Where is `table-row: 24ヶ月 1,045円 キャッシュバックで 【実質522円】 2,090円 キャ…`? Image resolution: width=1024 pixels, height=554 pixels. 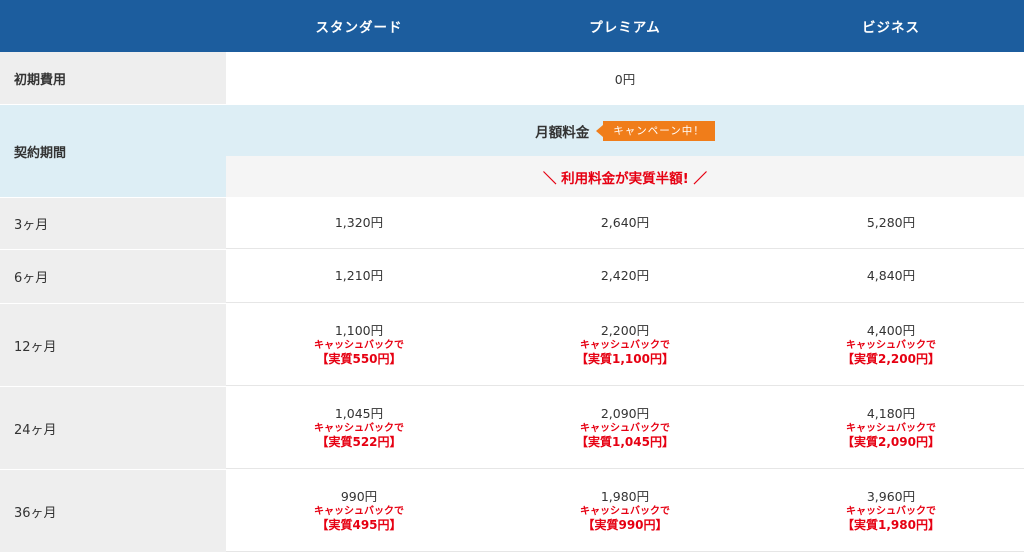
table-row: 24ヶ月 1,045円 キャッシュバックで 【実質522円】 2,090円 キャ… is located at coordinates (512, 428).